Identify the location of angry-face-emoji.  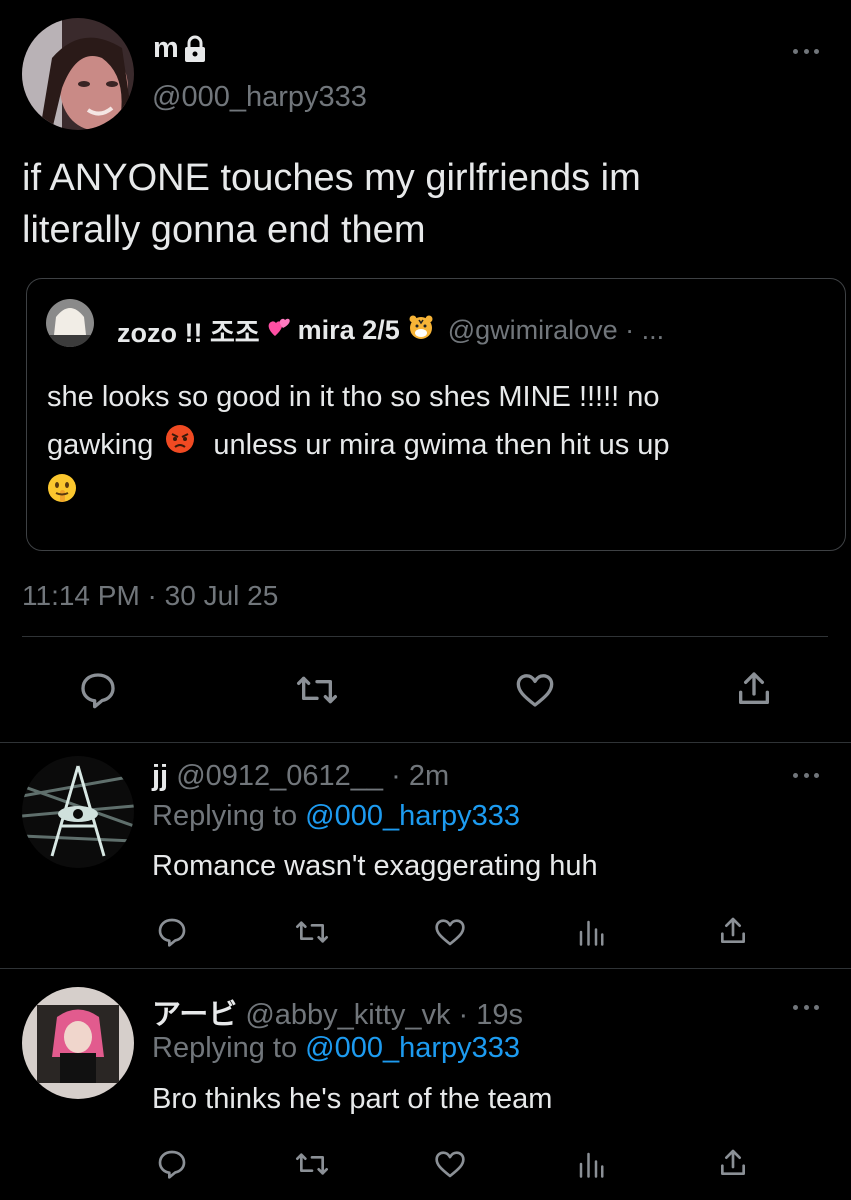
(180, 445).